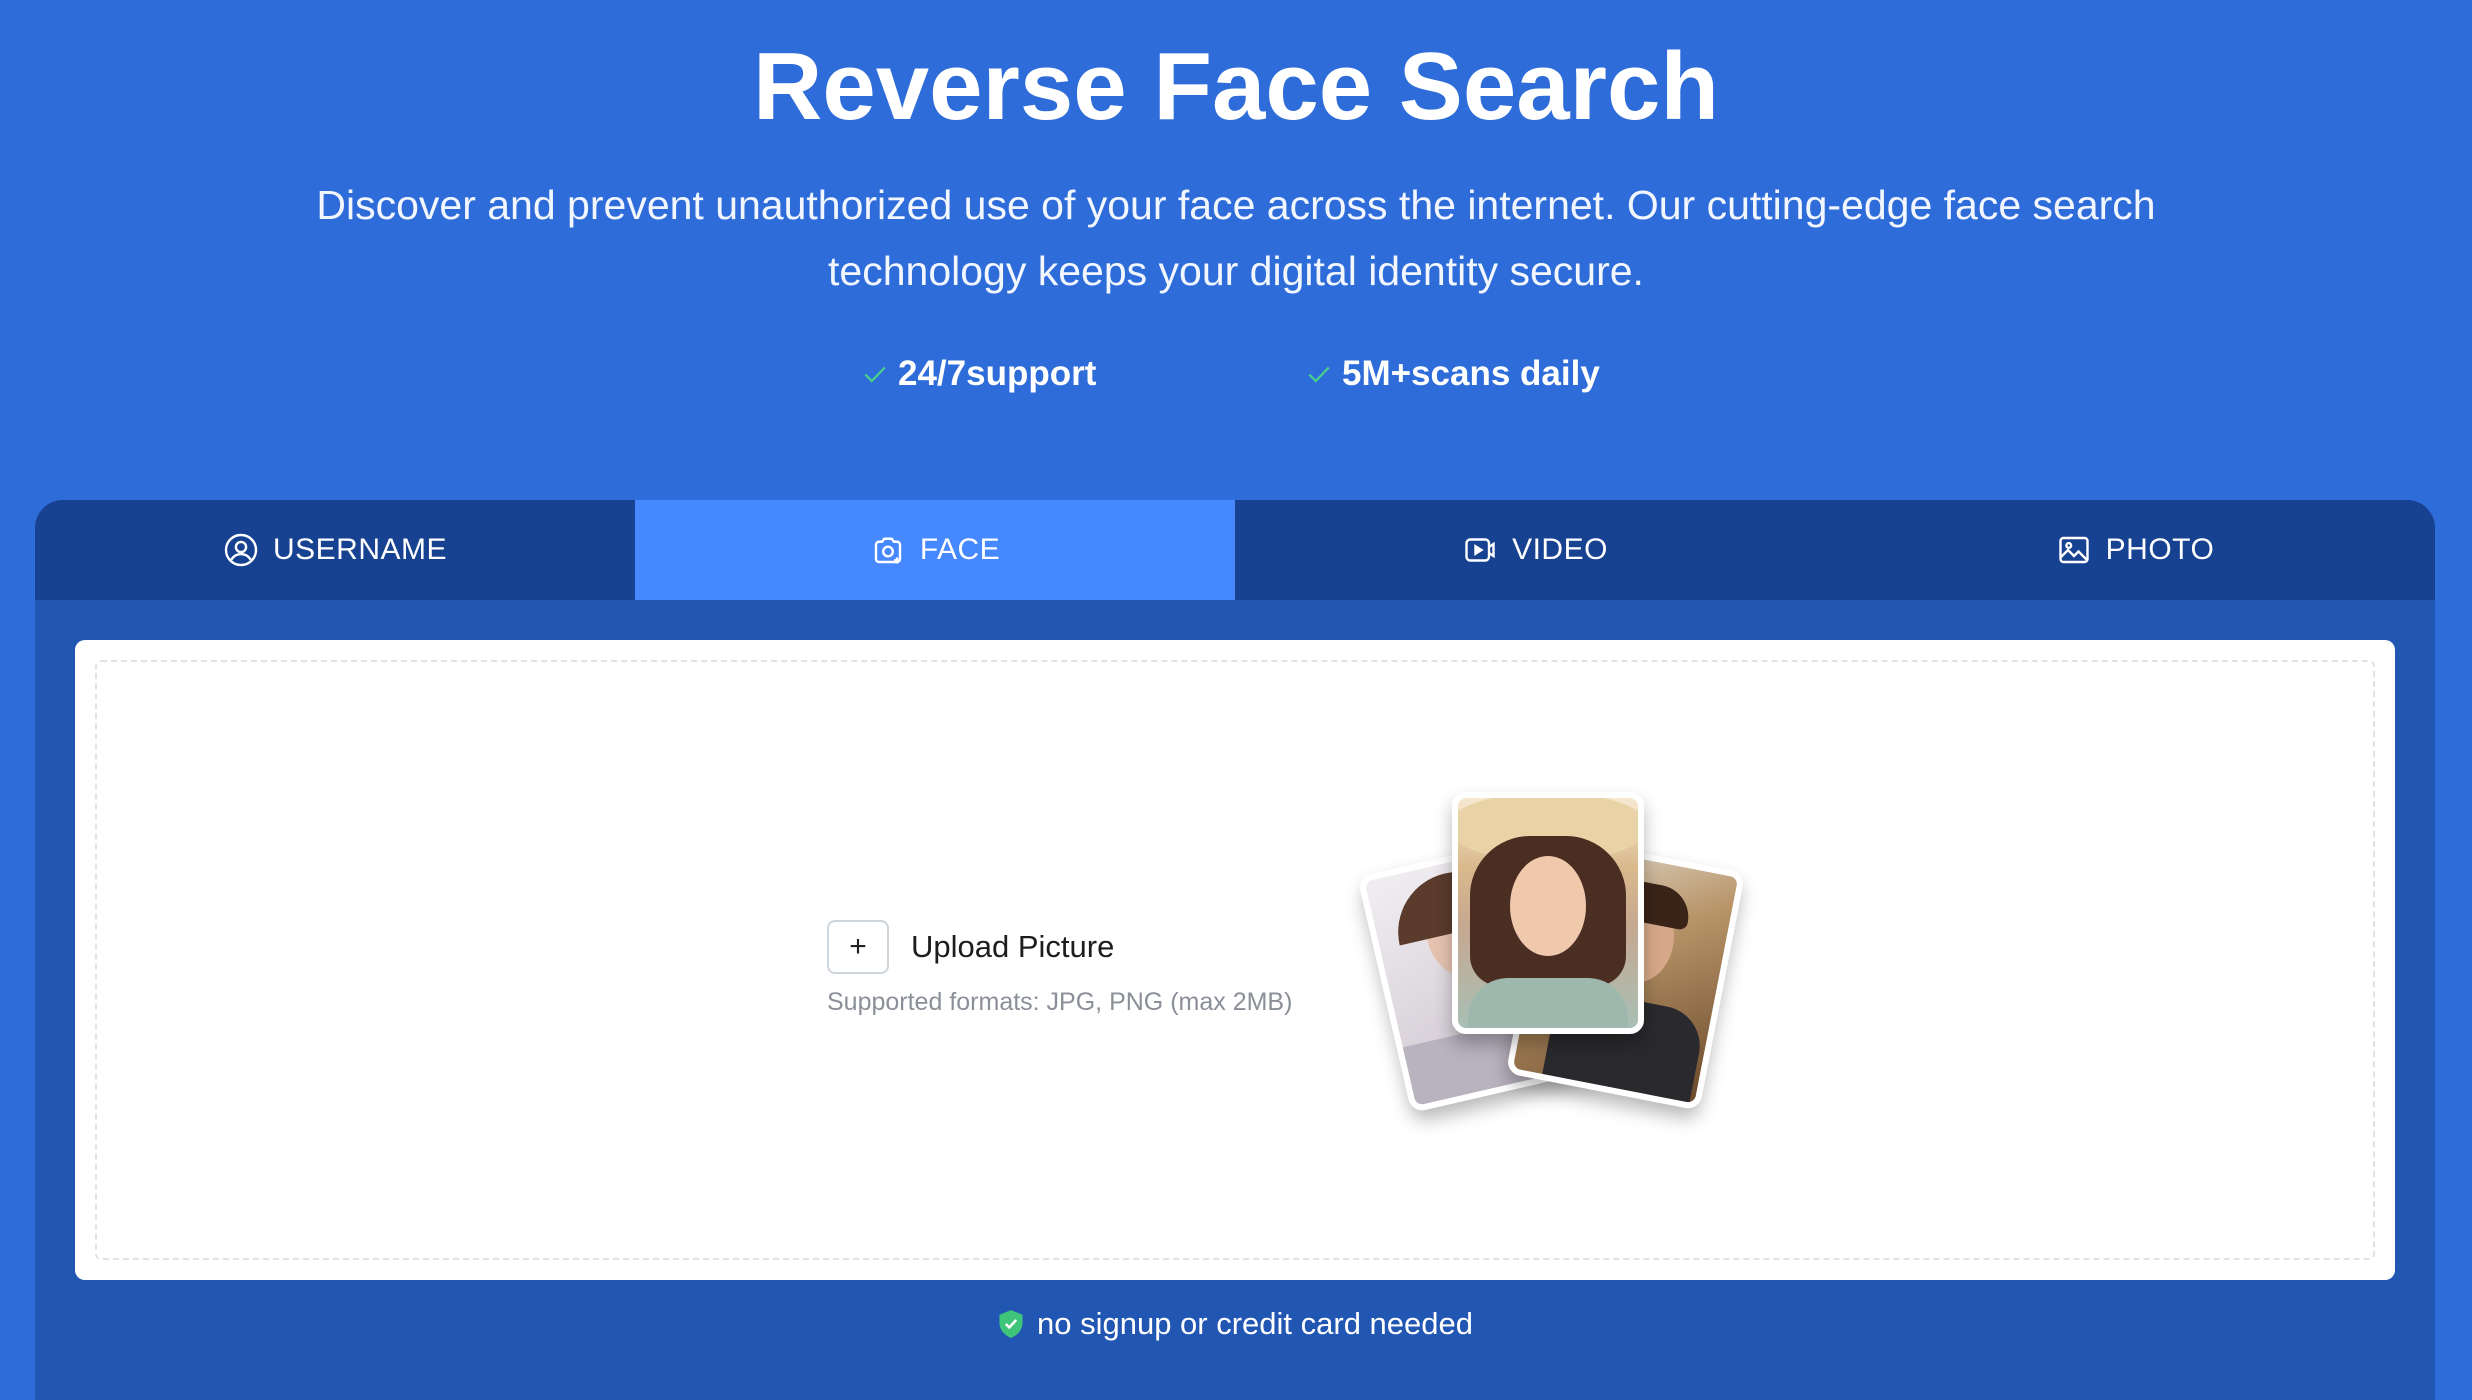 Image resolution: width=2472 pixels, height=1400 pixels. I want to click on tab-label: FACE, so click(960, 549).